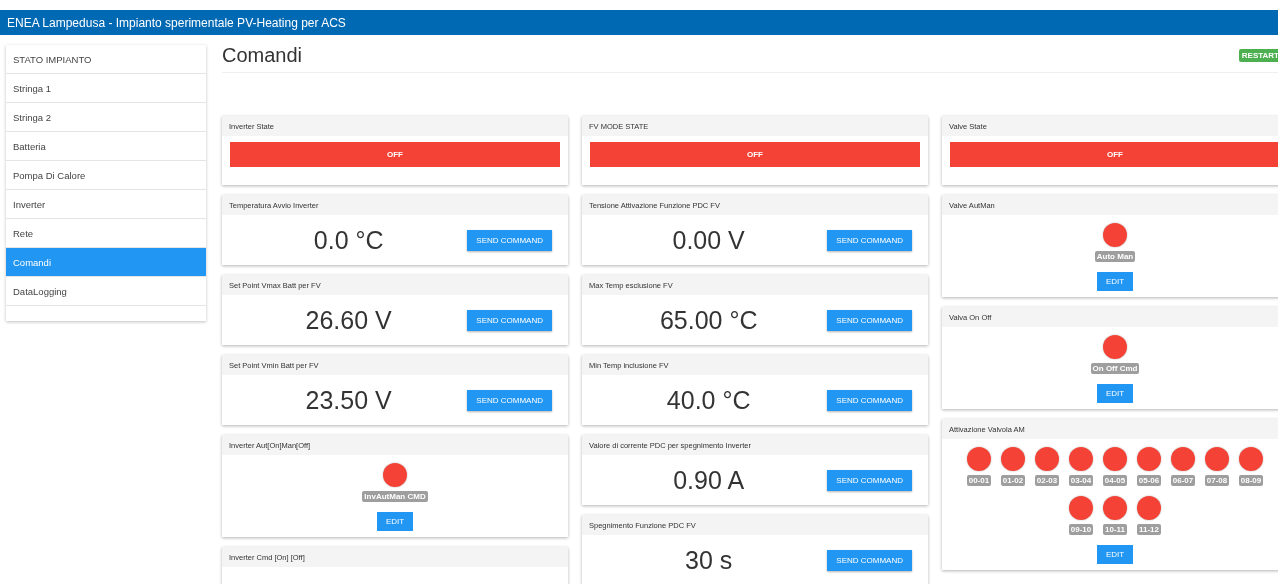 This screenshot has height=584, width=1278. What do you see at coordinates (106, 204) in the screenshot?
I see `sidebar-item: Inverter` at bounding box center [106, 204].